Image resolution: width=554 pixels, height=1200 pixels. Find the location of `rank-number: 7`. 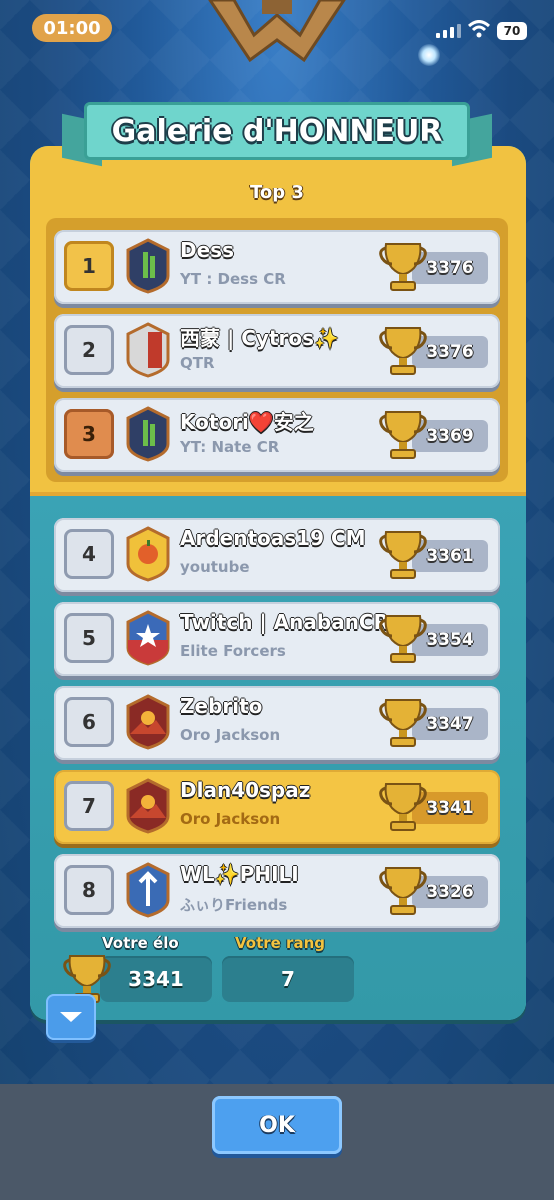

rank-number: 7 is located at coordinates (89, 806).